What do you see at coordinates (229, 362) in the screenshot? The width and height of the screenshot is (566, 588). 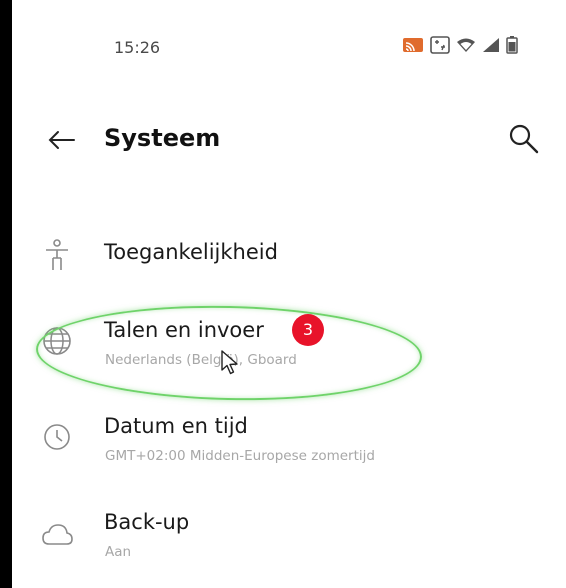 I see `mouse-cursor-icon` at bounding box center [229, 362].